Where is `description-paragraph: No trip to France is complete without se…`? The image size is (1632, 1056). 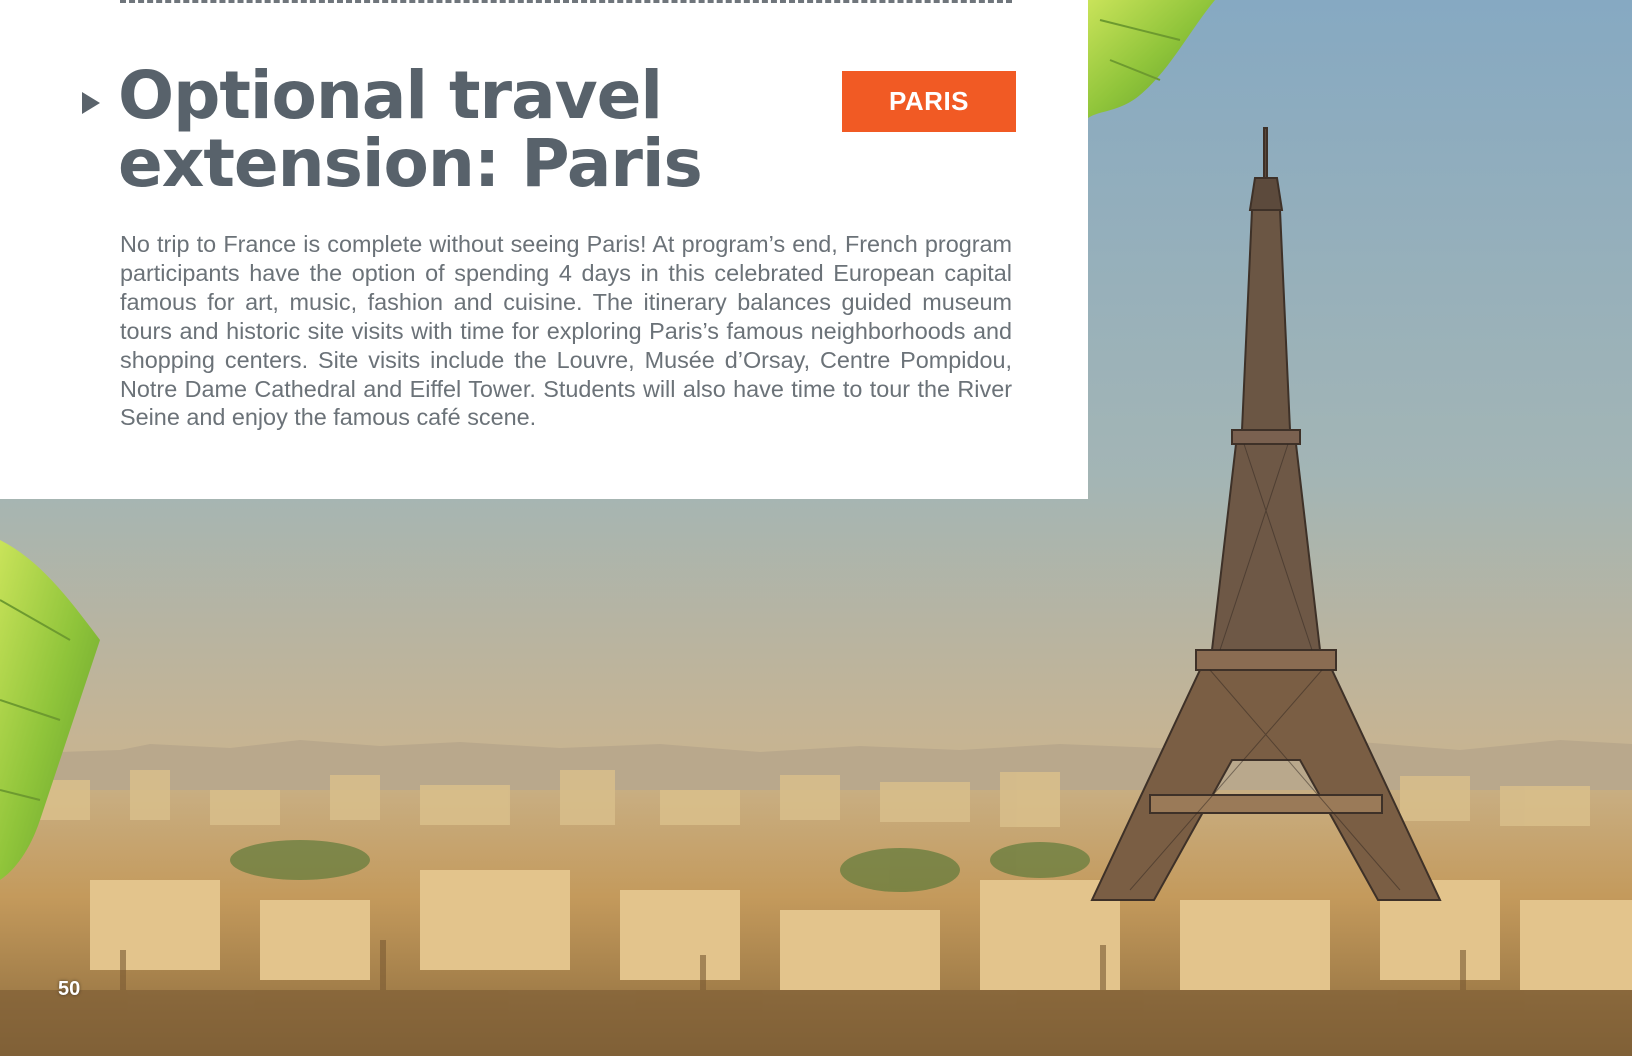
description-paragraph: No trip to France is complete without se… is located at coordinates (566, 331).